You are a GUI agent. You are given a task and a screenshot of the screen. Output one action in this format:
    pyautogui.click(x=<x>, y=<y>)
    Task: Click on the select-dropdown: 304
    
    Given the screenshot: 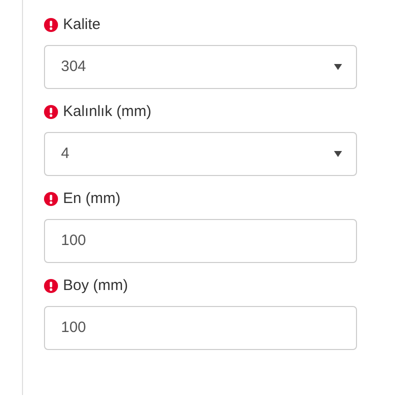 What is the action you would take?
    pyautogui.click(x=200, y=67)
    